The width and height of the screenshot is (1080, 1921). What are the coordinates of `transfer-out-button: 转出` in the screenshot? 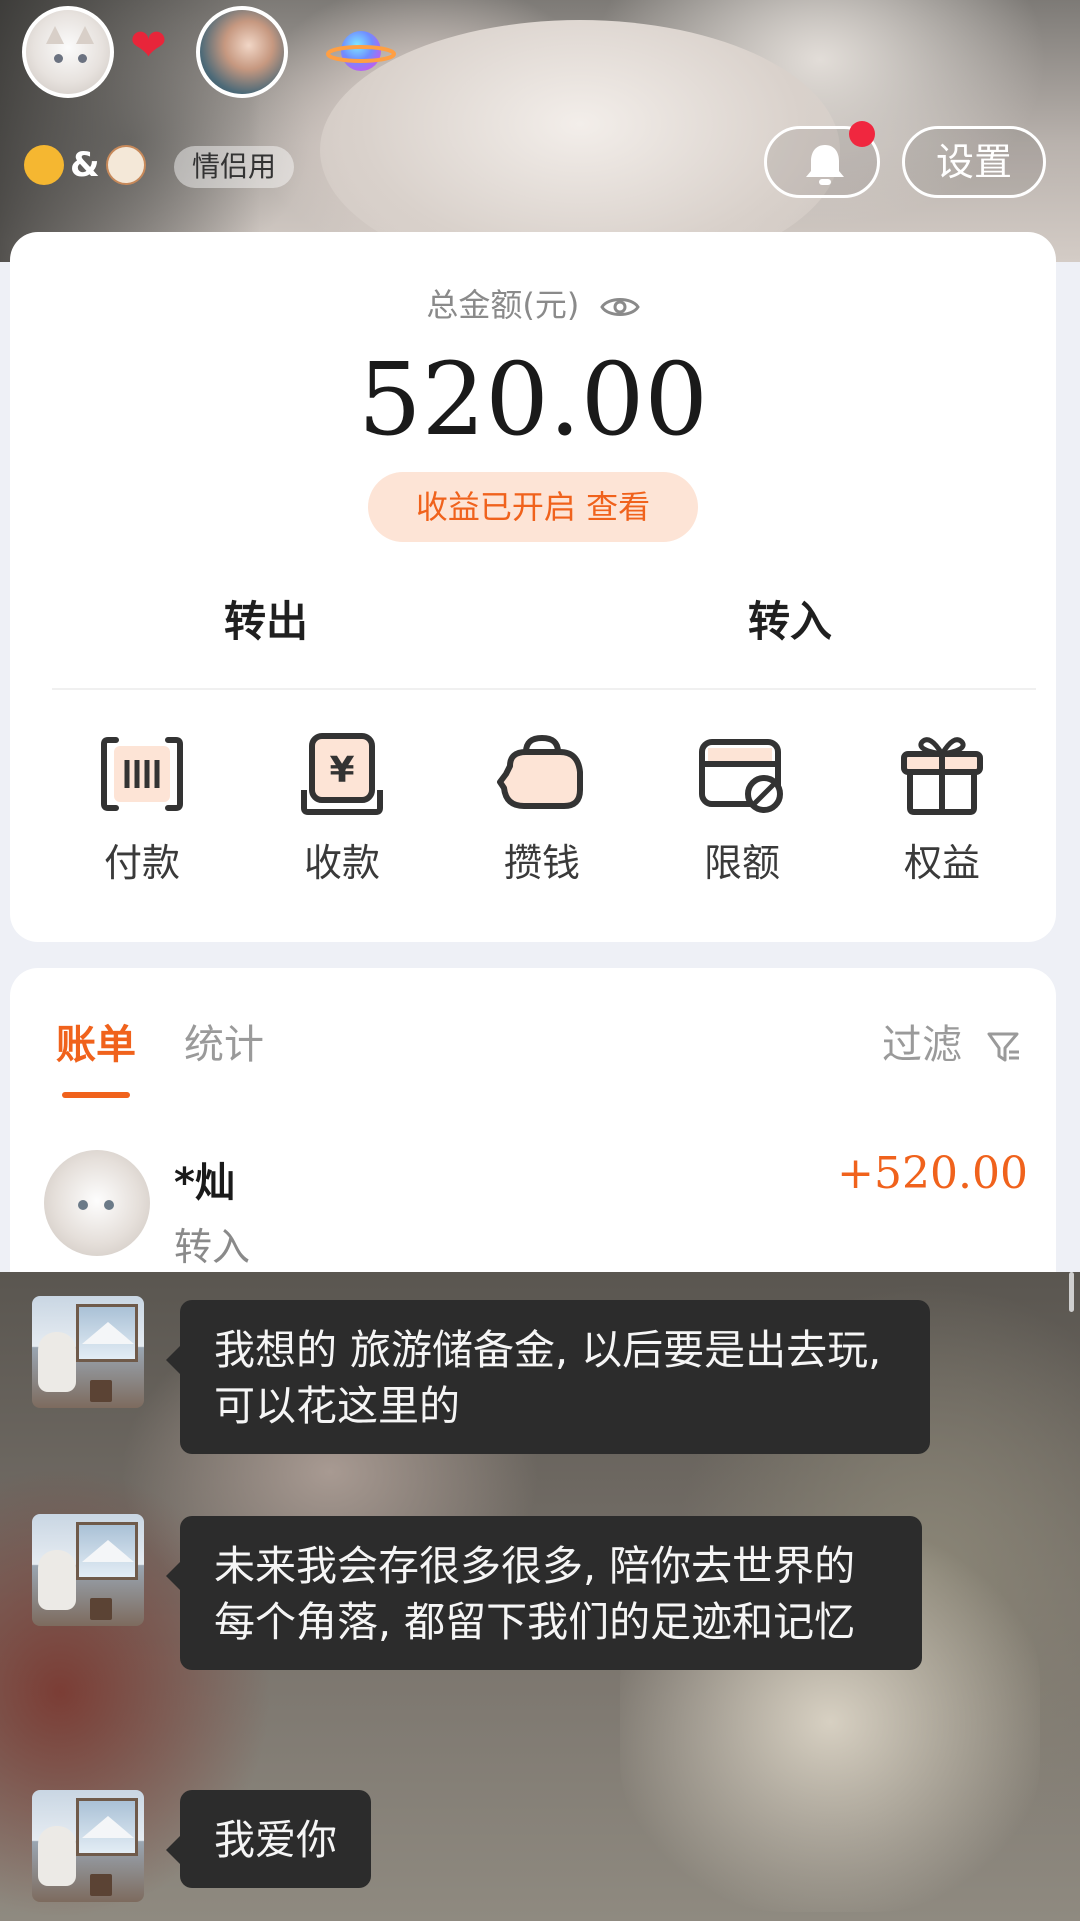 It's located at (266, 618).